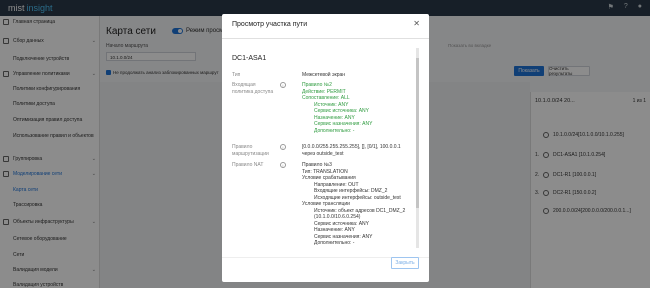  I want to click on policy-label: Входящая политика доступа, so click(253, 88).